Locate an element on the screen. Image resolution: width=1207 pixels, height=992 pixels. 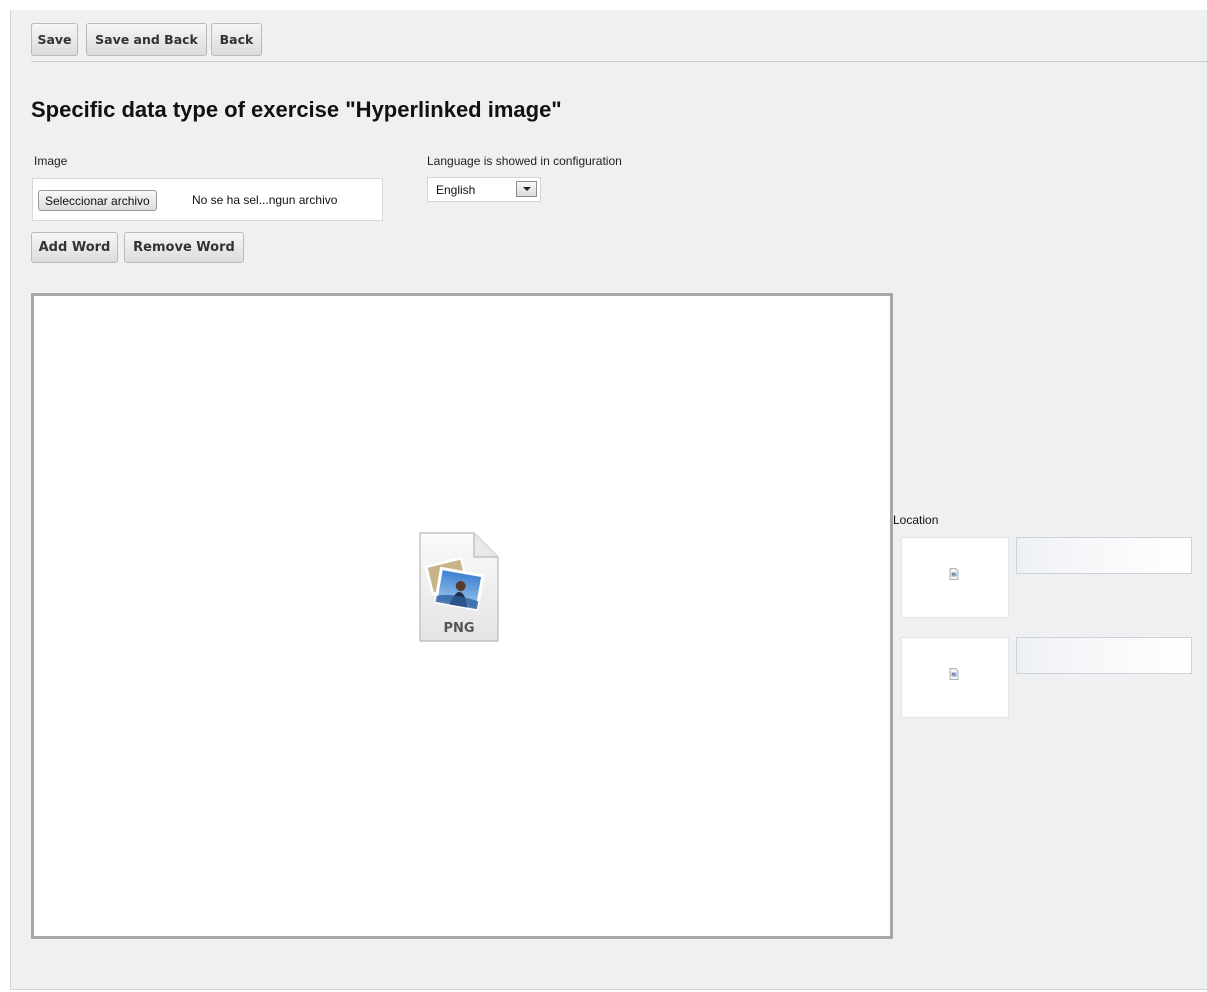
toolbar-divider is located at coordinates (619, 61).